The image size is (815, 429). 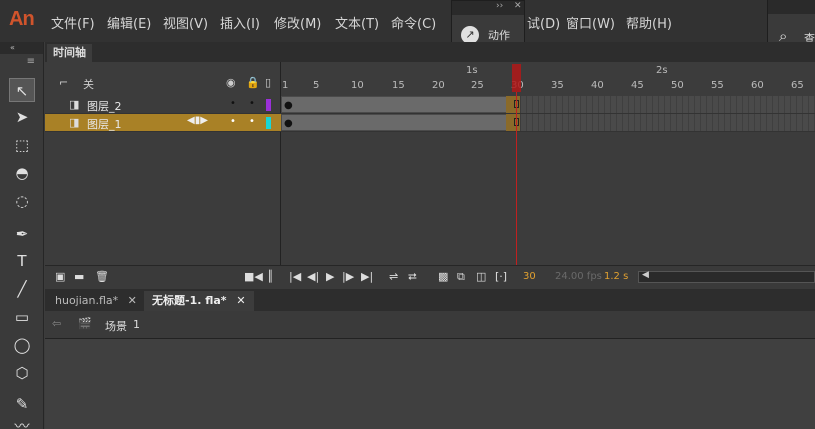 What do you see at coordinates (163, 123) in the screenshot?
I see `layer-row-selected: ◨ 图层_1 ◀▮▶ • •` at bounding box center [163, 123].